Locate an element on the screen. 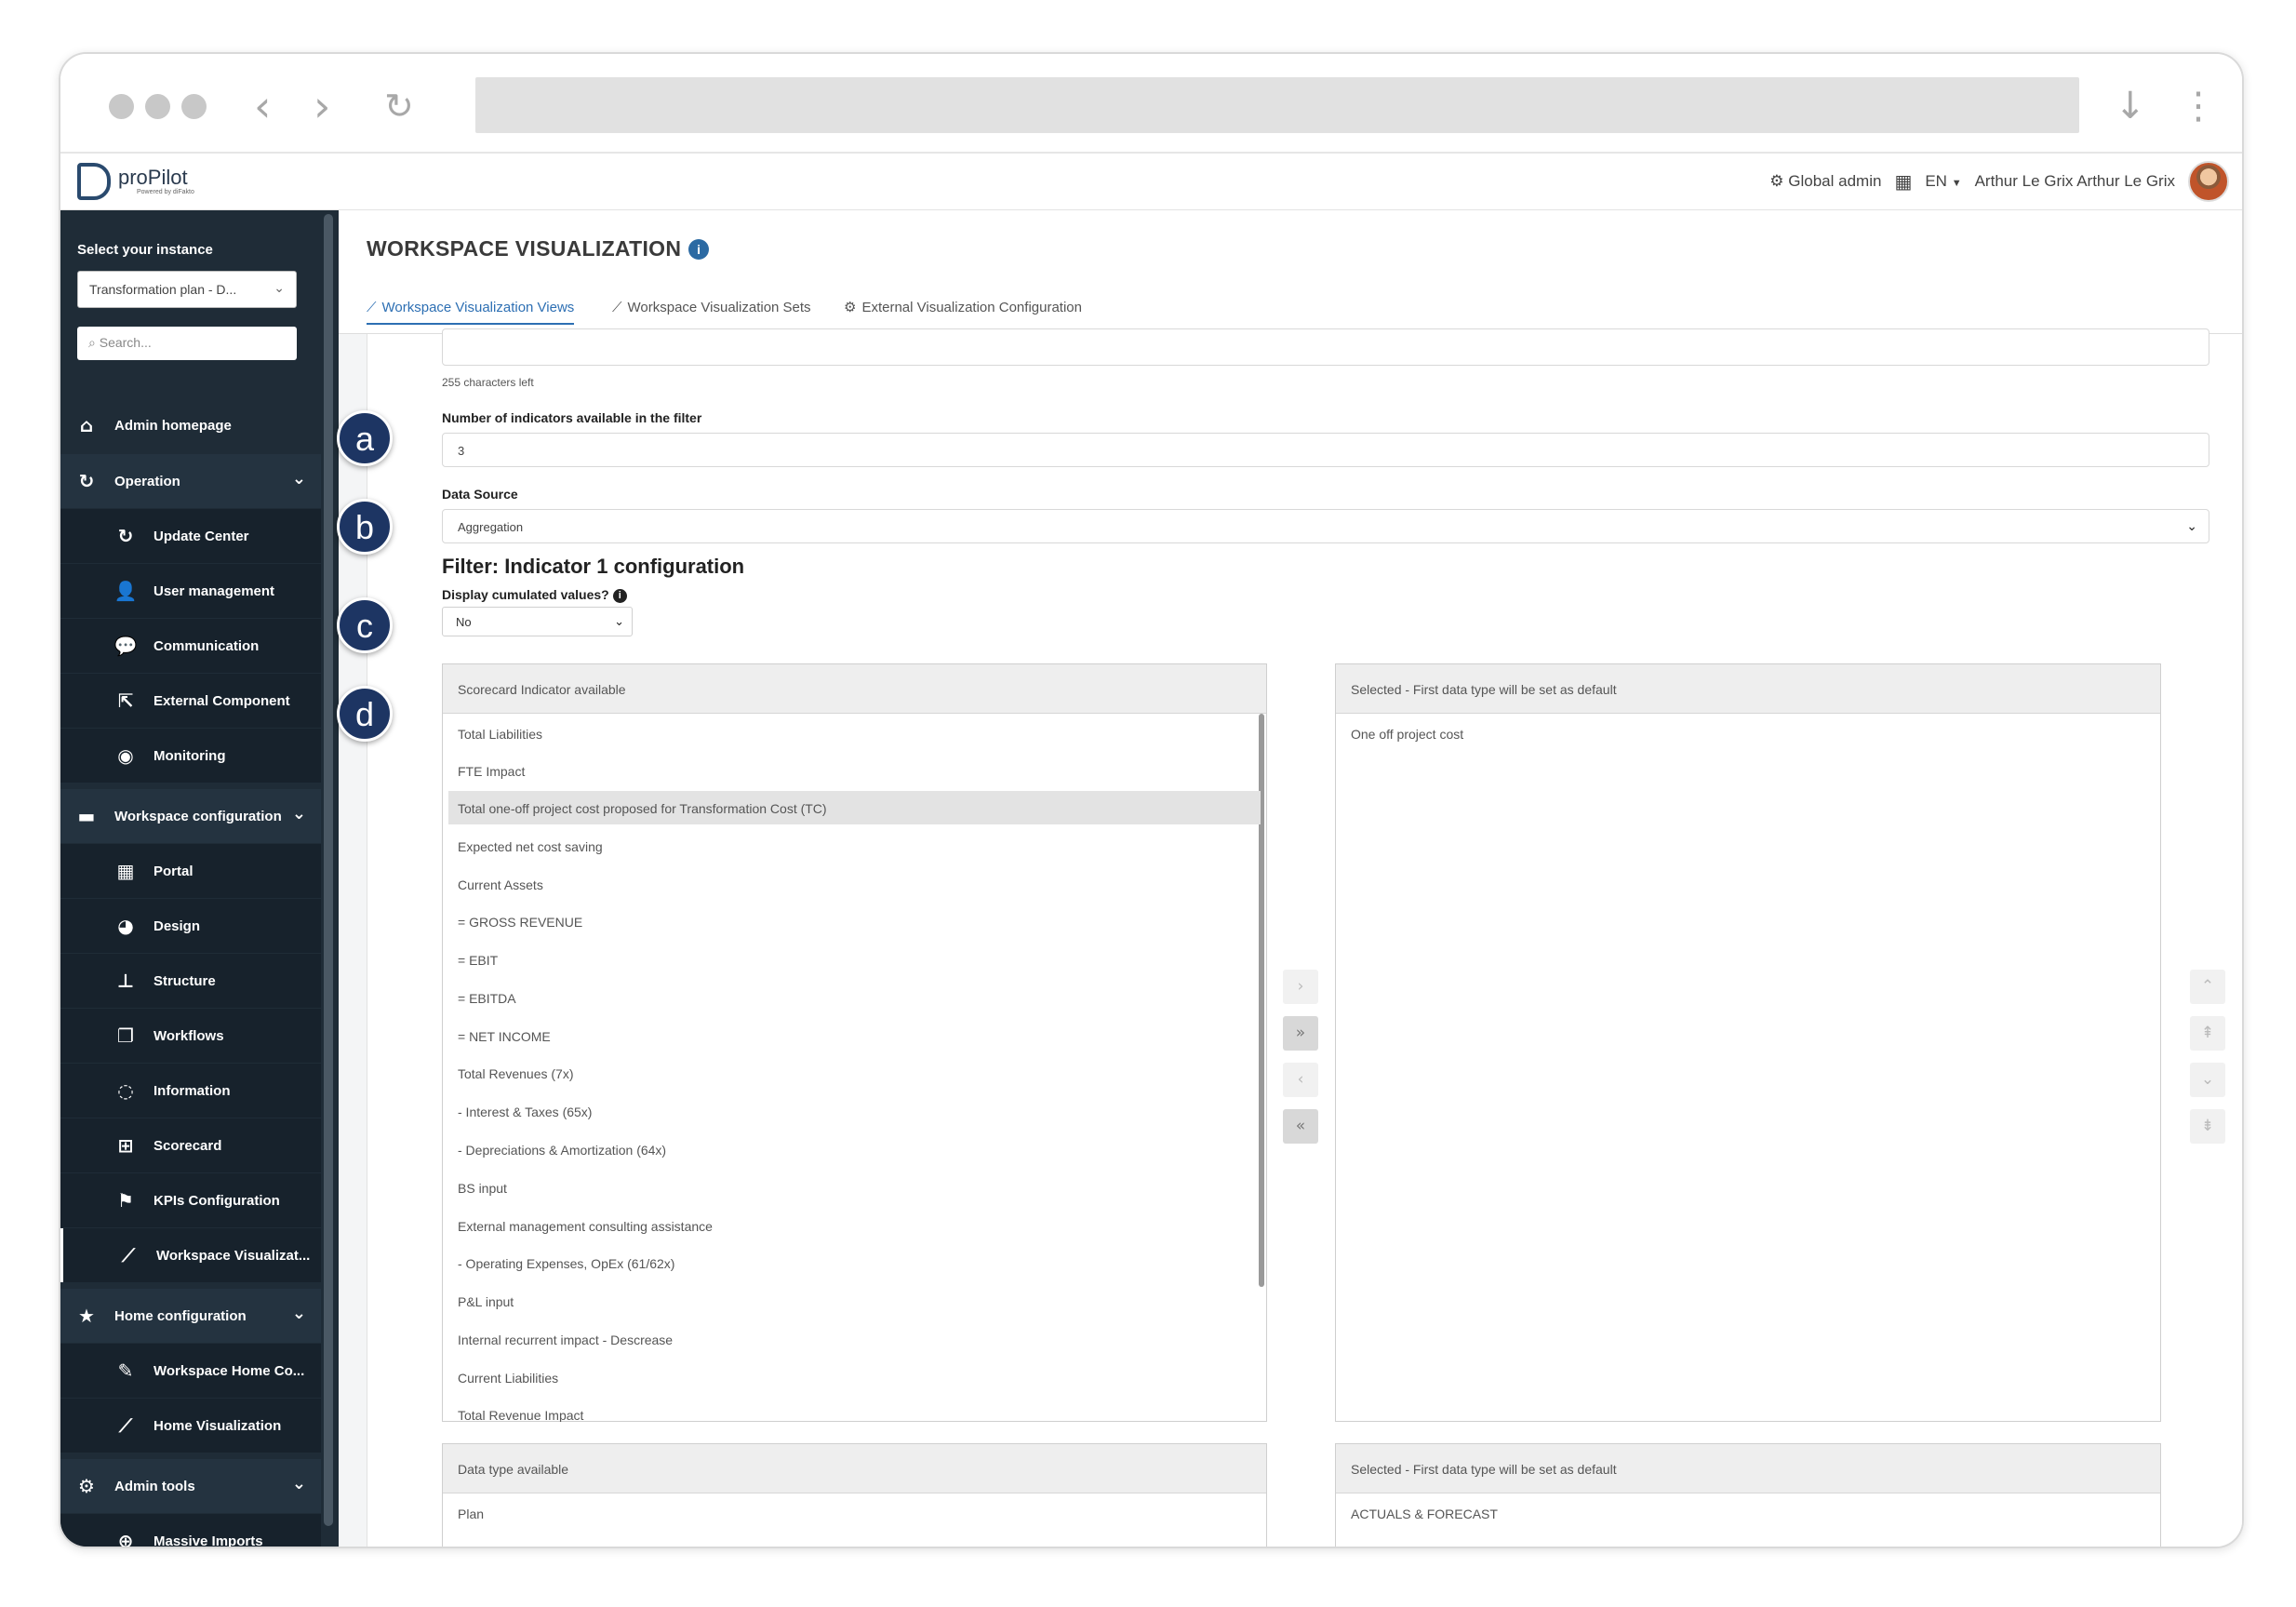 The height and width of the screenshot is (1607, 2296). tab-workspace-visualization-sets: ⟋ Workspace Visualization Sets is located at coordinates (711, 311).